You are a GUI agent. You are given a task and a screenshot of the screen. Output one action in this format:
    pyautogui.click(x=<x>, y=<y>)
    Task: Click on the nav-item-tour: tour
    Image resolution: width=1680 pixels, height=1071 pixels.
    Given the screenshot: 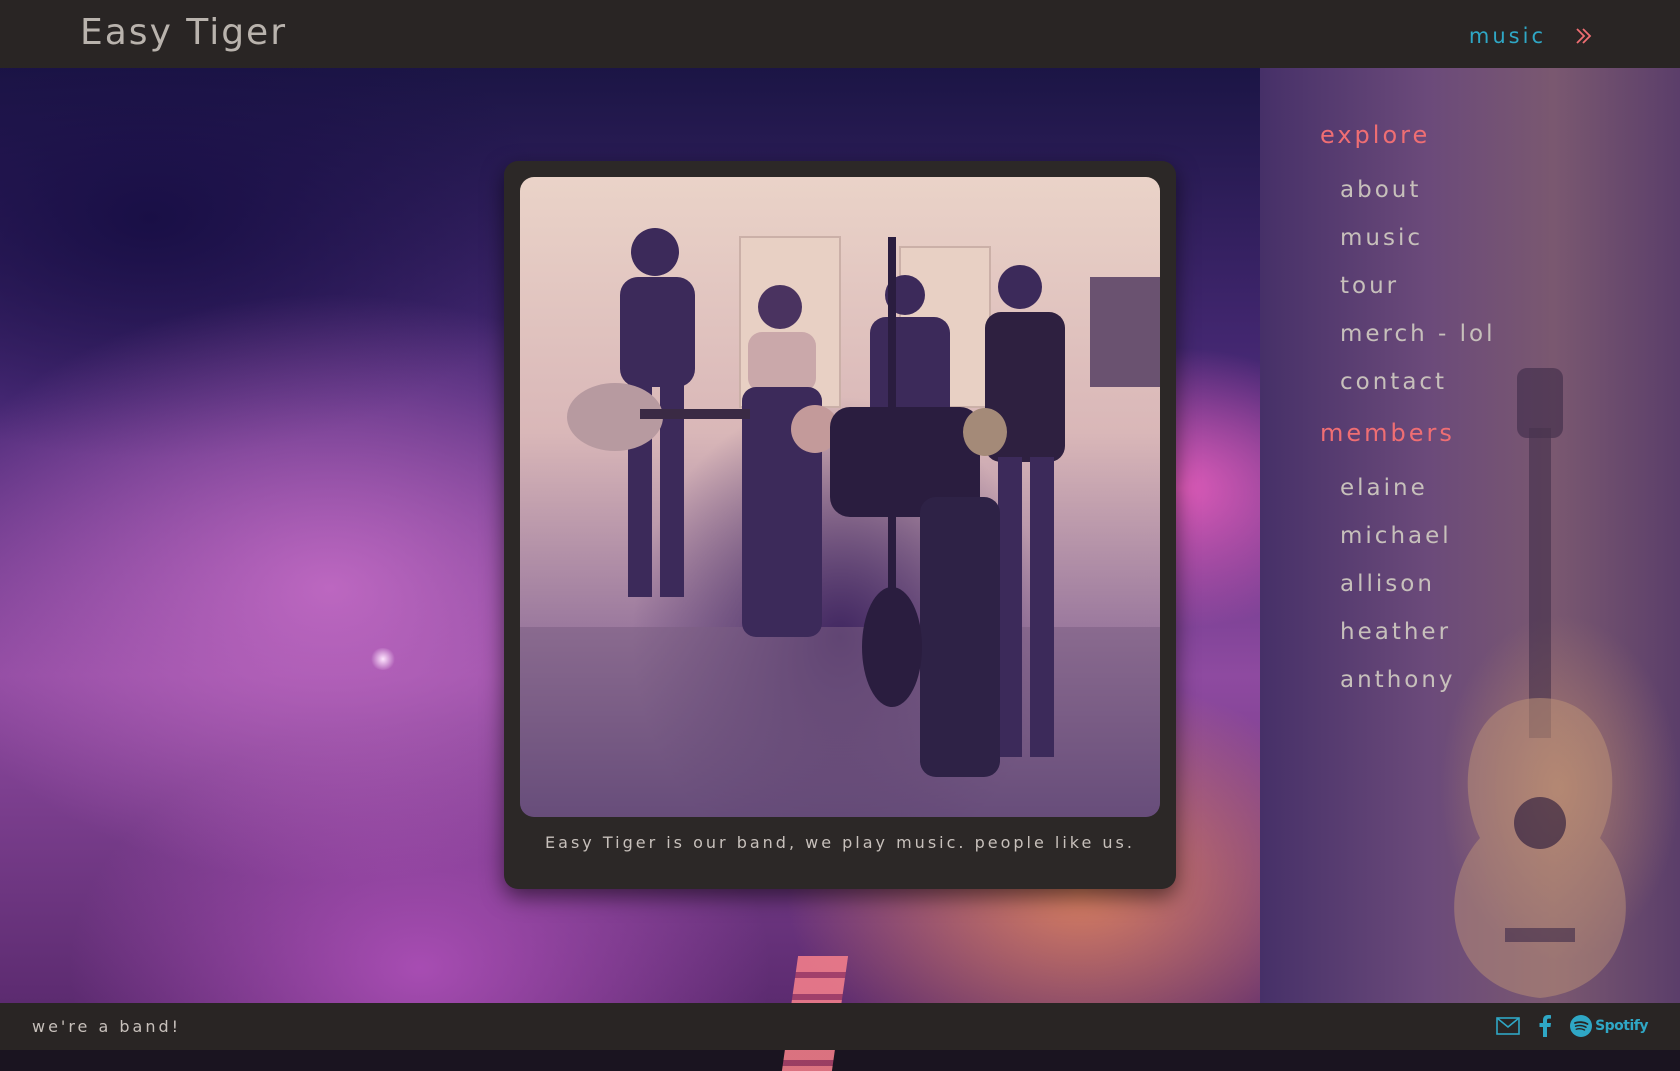 What is the action you would take?
    pyautogui.click(x=1418, y=286)
    